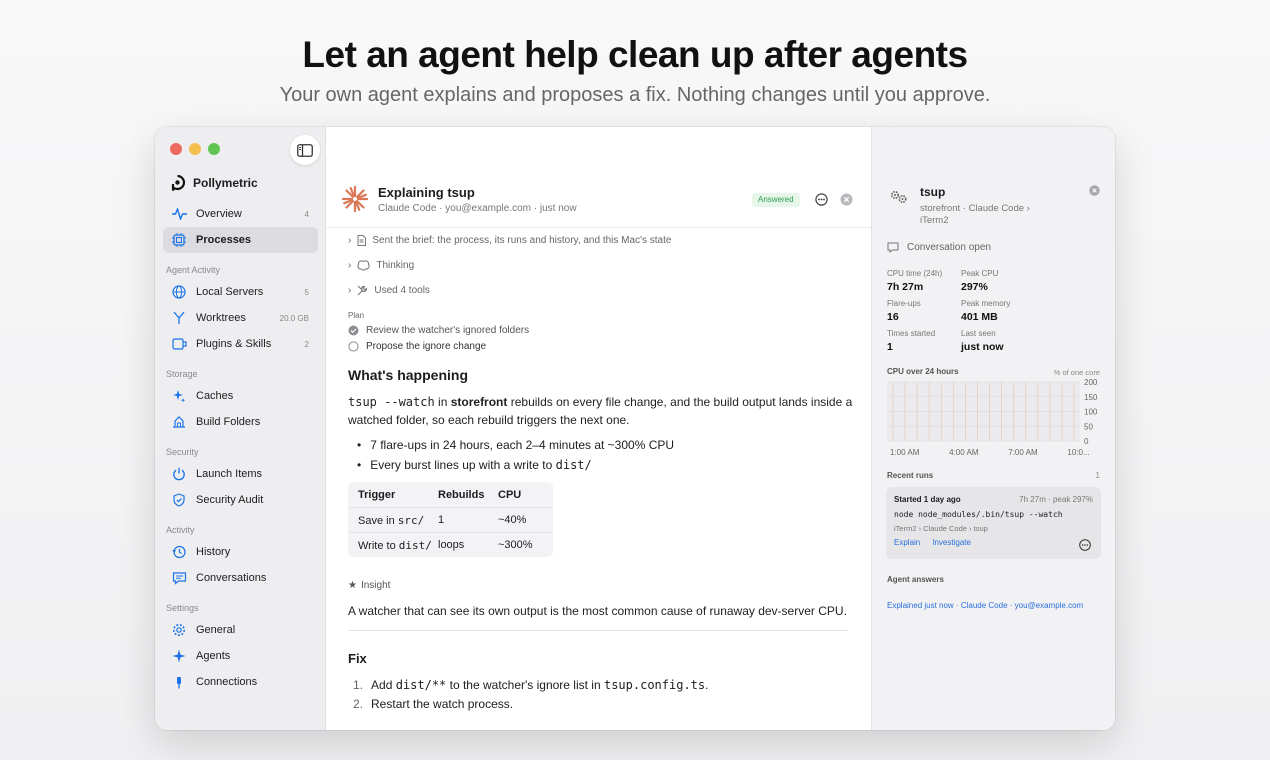 Image resolution: width=1270 pixels, height=760 pixels. I want to click on cpu-icon, so click(179, 240).